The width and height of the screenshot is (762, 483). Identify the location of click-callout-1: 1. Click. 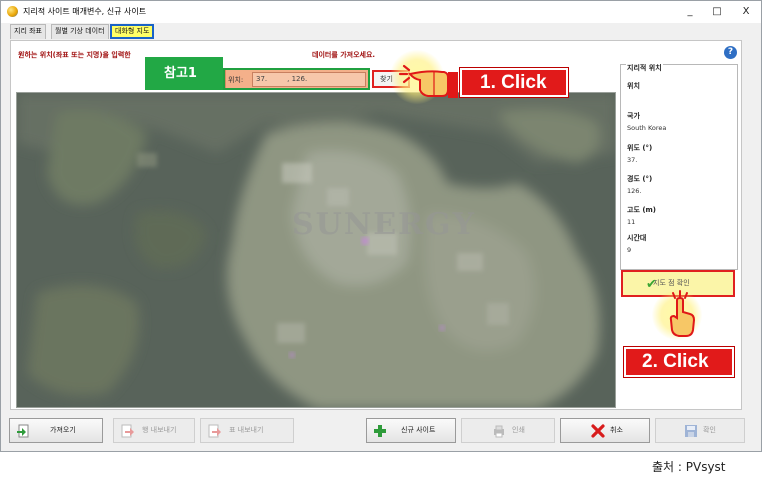
(514, 82).